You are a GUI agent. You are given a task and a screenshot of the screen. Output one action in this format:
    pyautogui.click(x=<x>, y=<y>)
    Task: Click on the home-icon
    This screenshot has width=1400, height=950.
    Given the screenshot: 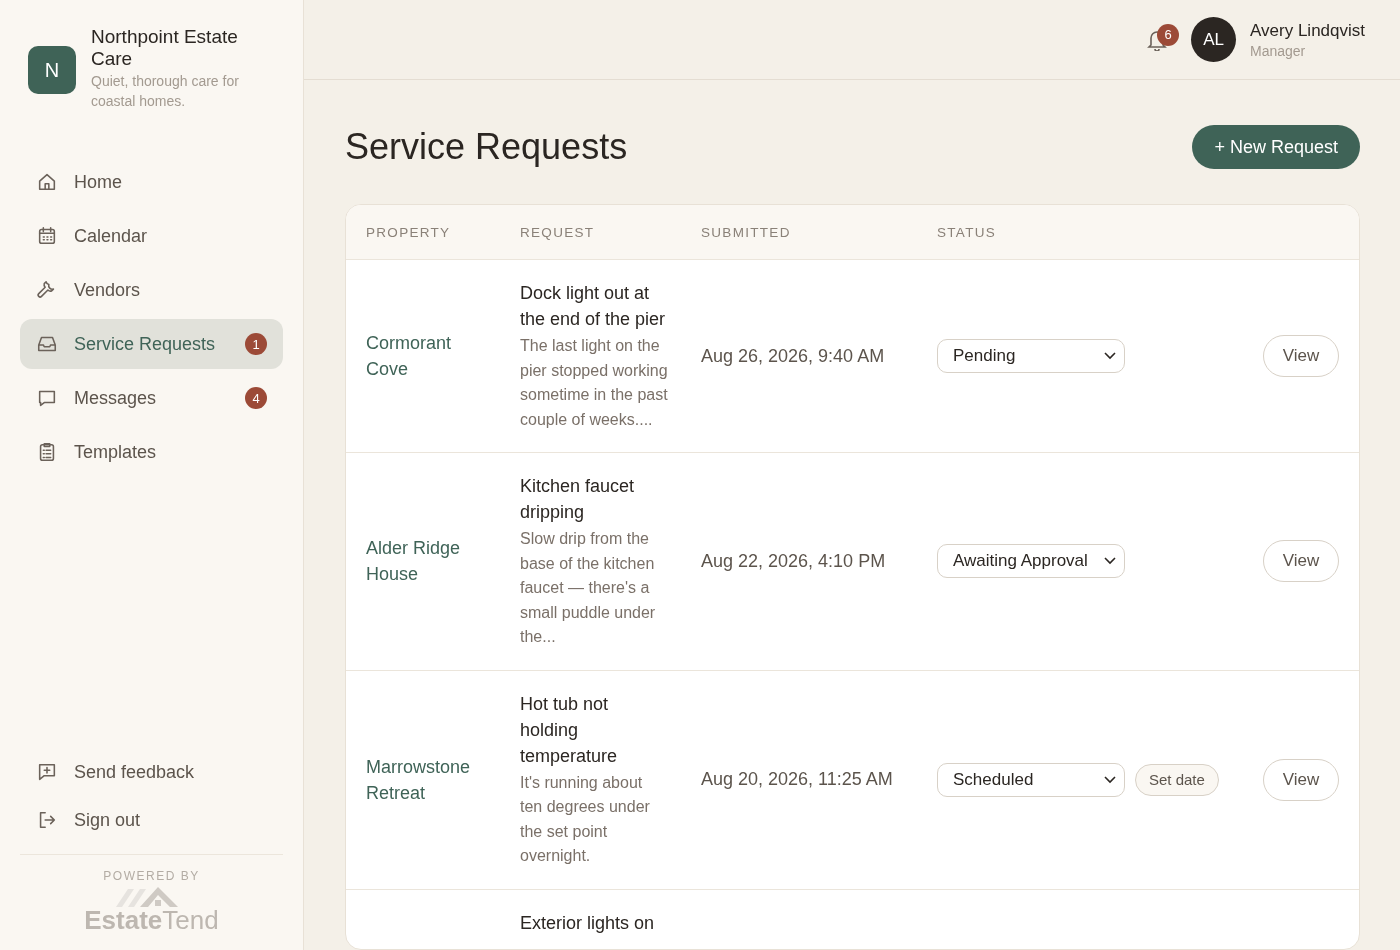 What is the action you would take?
    pyautogui.click(x=47, y=182)
    